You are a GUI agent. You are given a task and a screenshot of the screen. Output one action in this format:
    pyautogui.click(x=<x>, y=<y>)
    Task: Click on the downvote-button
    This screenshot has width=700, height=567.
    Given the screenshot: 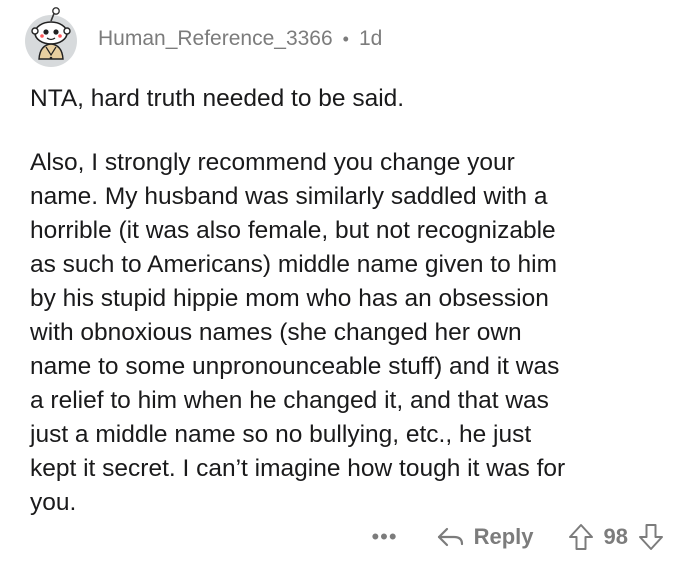 What is the action you would take?
    pyautogui.click(x=651, y=537)
    